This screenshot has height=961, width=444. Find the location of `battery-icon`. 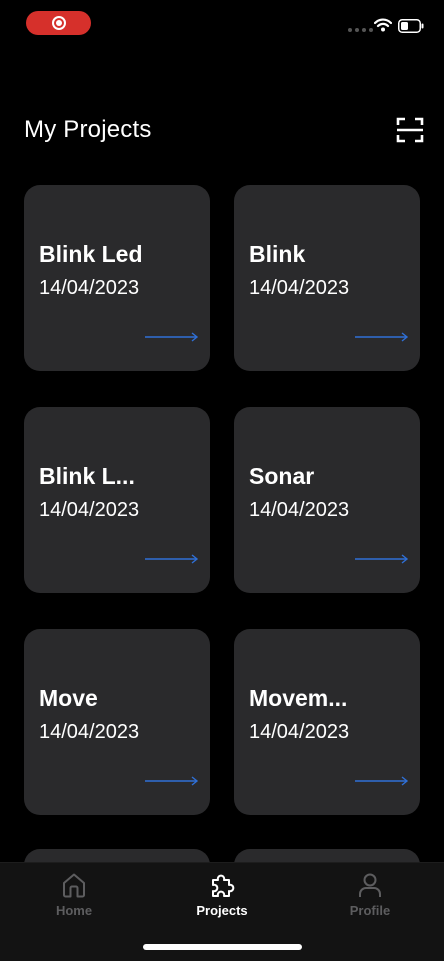

battery-icon is located at coordinates (411, 26).